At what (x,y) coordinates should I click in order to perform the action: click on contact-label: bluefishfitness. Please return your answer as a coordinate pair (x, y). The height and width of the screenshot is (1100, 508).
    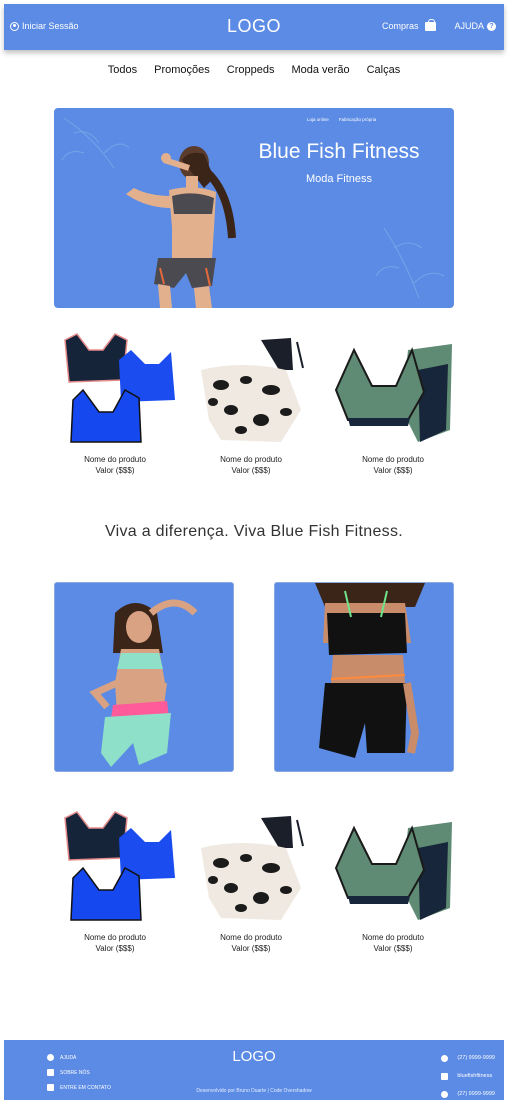
    Looking at the image, I should click on (475, 1076).